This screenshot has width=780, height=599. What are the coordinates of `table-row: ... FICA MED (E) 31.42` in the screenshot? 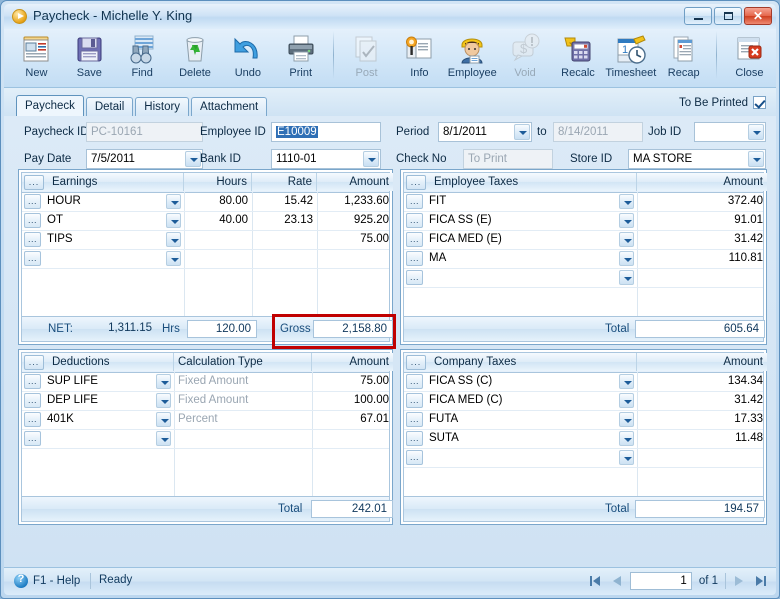 It's located at (583, 240).